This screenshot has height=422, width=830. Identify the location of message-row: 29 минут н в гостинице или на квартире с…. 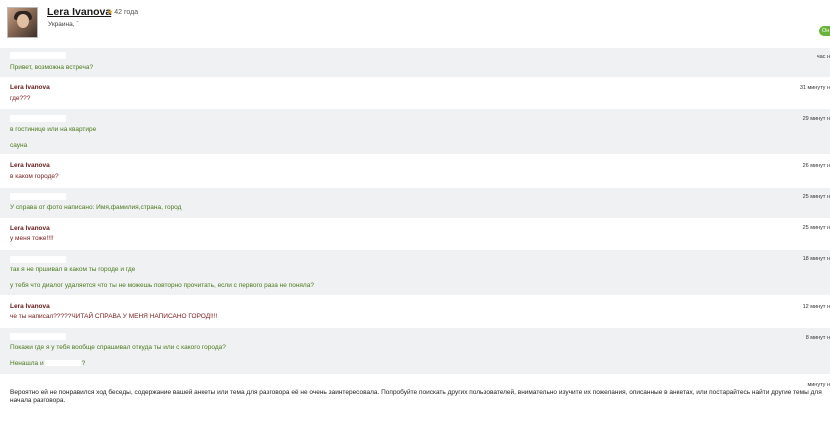
(415, 131).